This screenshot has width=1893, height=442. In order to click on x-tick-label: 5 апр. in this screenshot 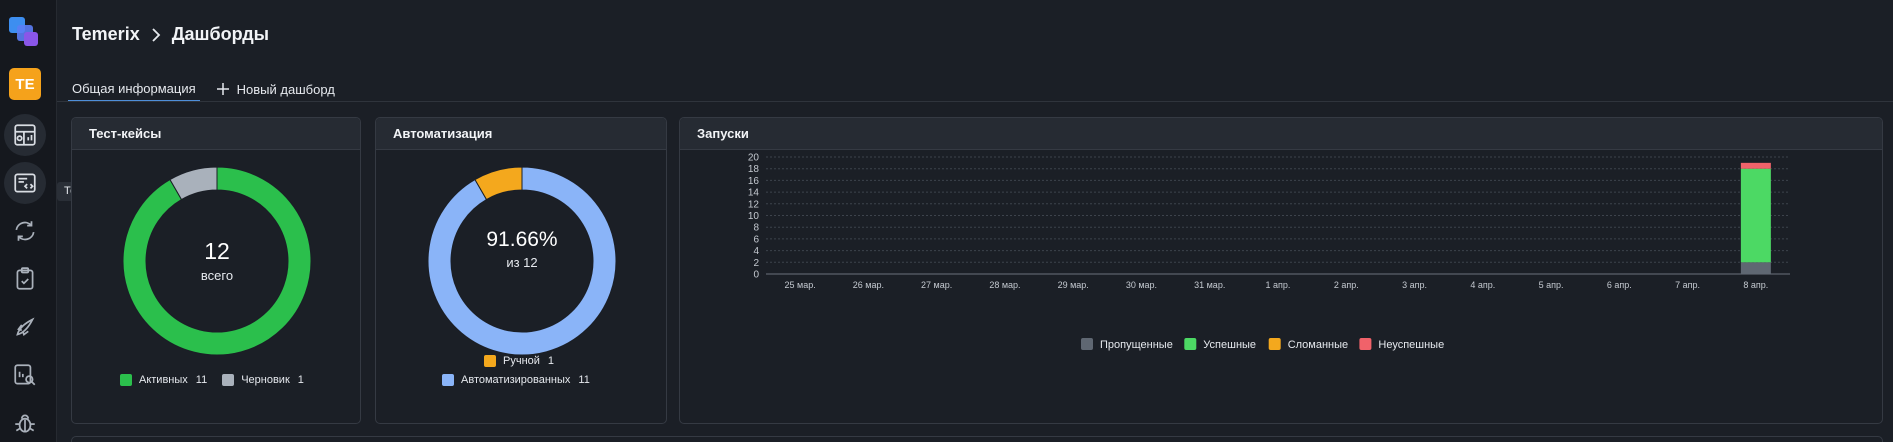, I will do `click(1551, 285)`.